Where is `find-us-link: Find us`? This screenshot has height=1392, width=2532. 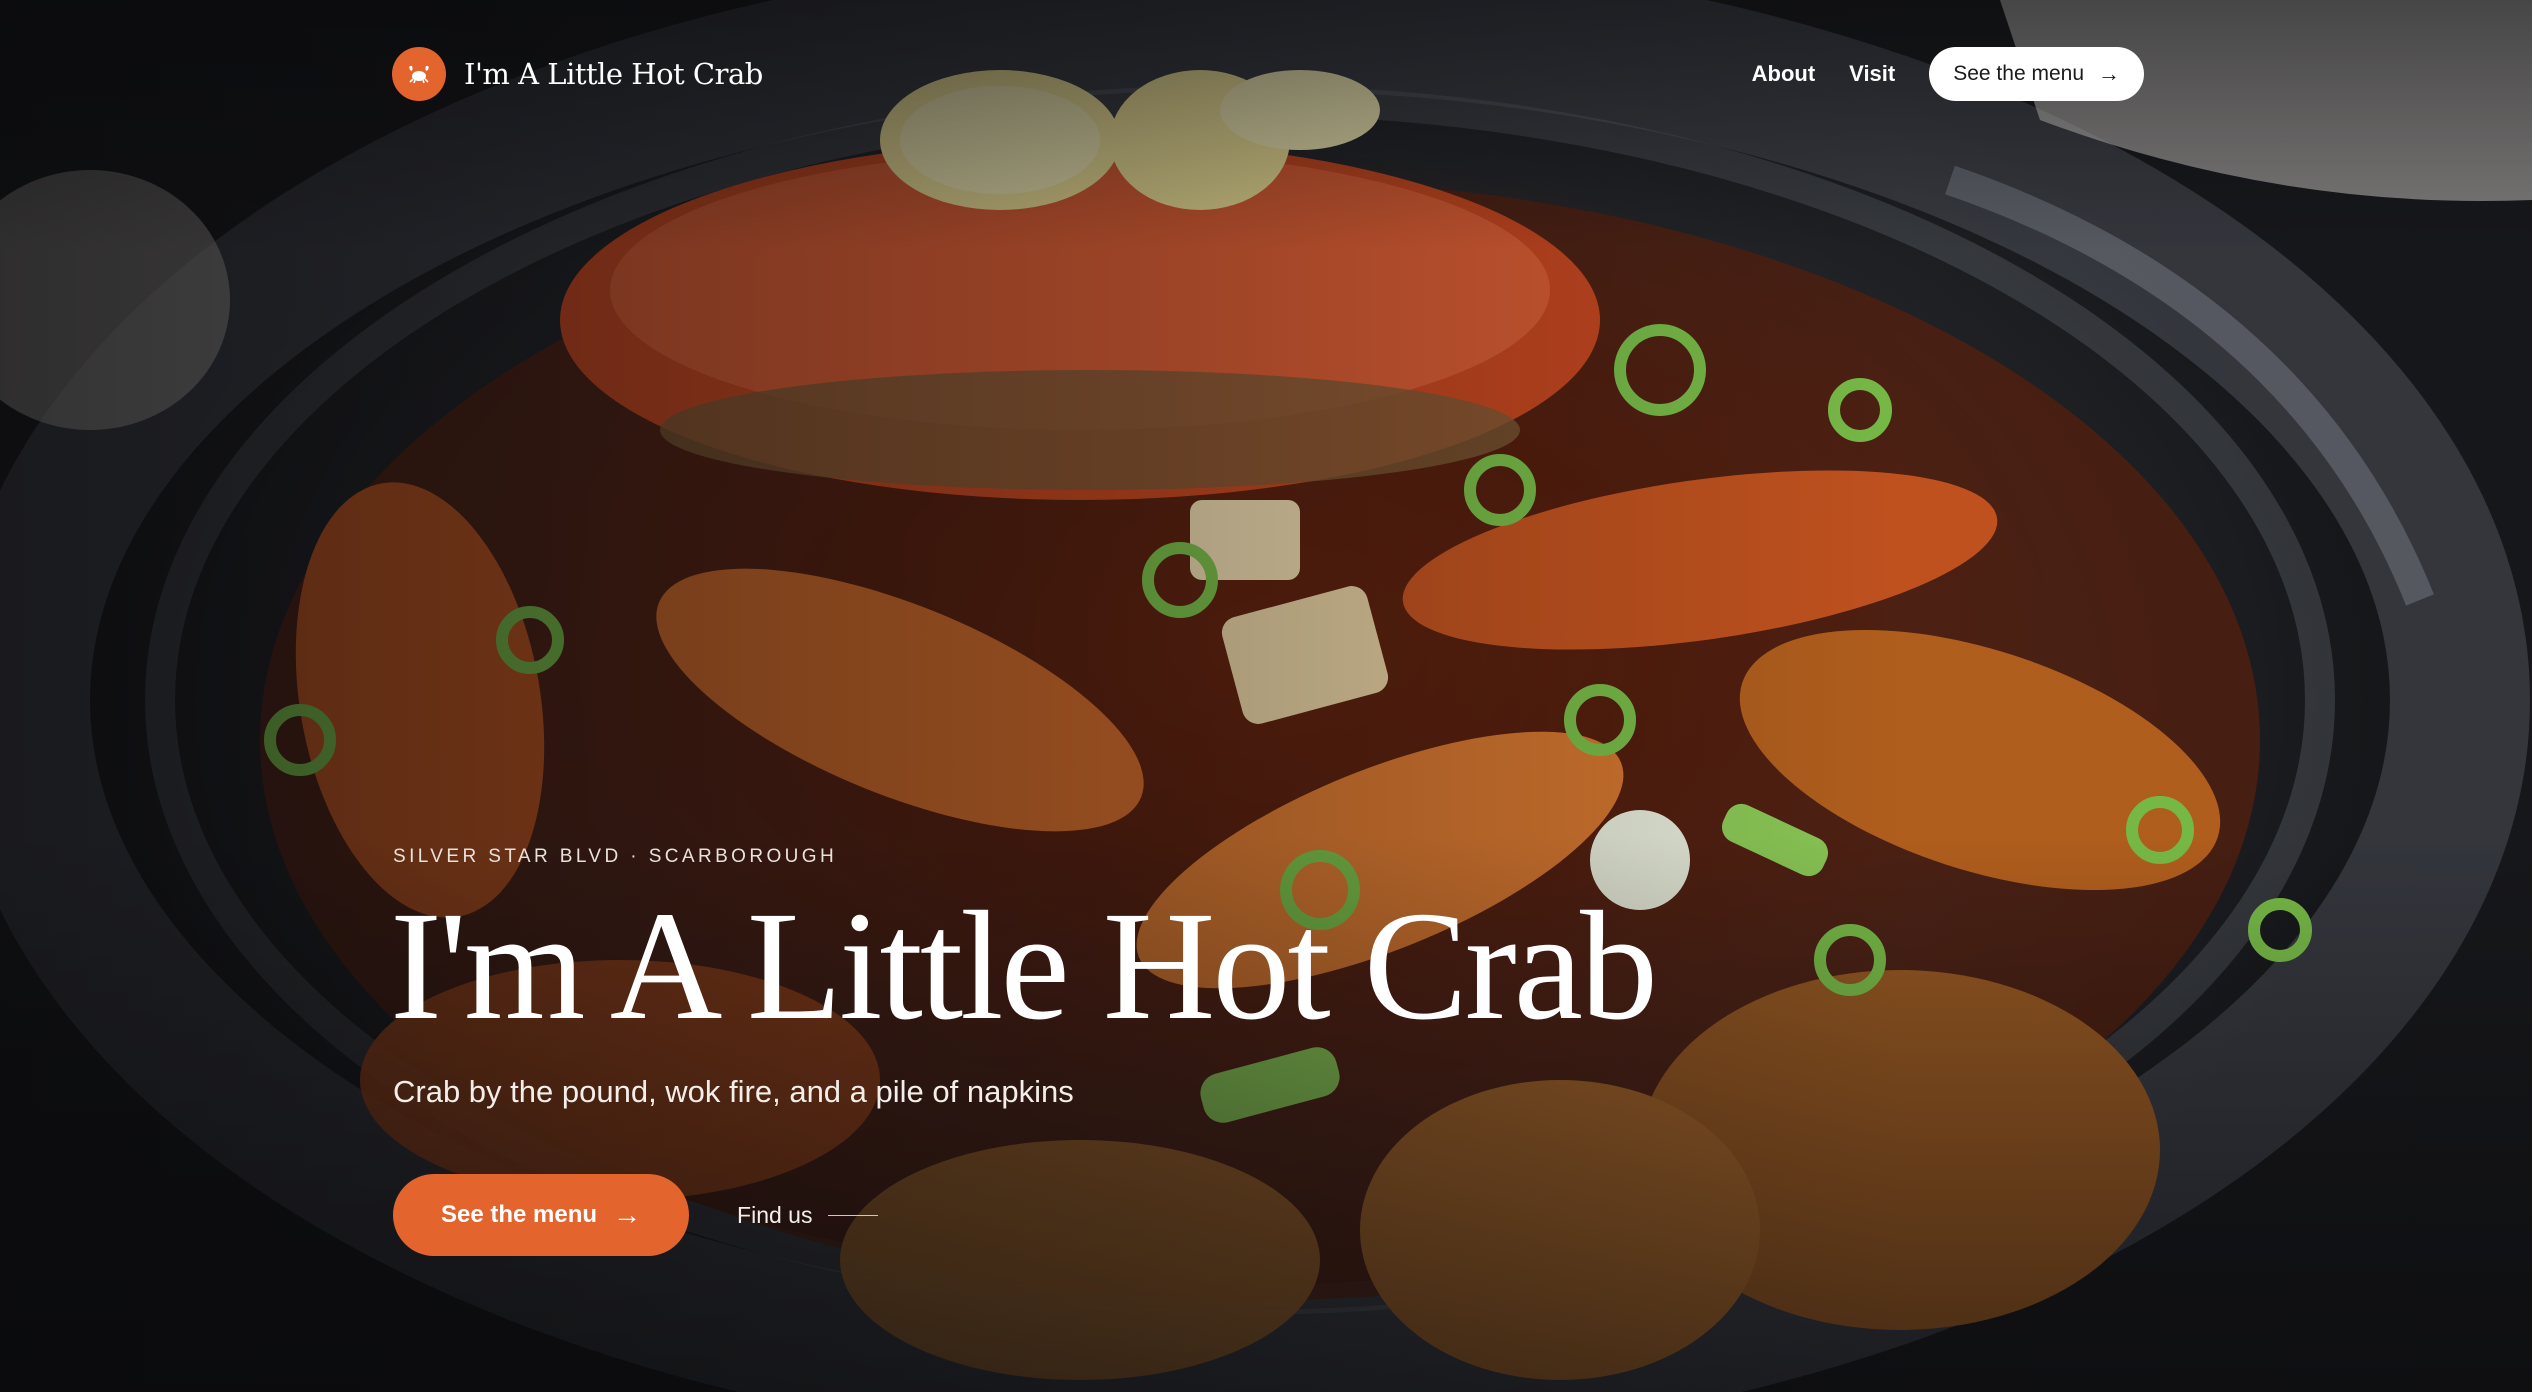
find-us-link: Find us is located at coordinates (808, 1215).